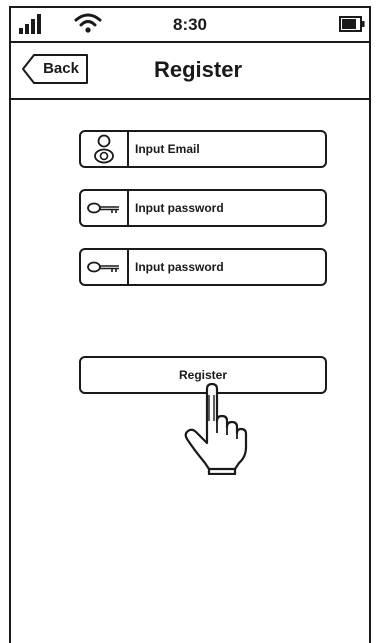 The width and height of the screenshot is (382, 643). I want to click on nav-bar: Back Register, so click(190, 70).